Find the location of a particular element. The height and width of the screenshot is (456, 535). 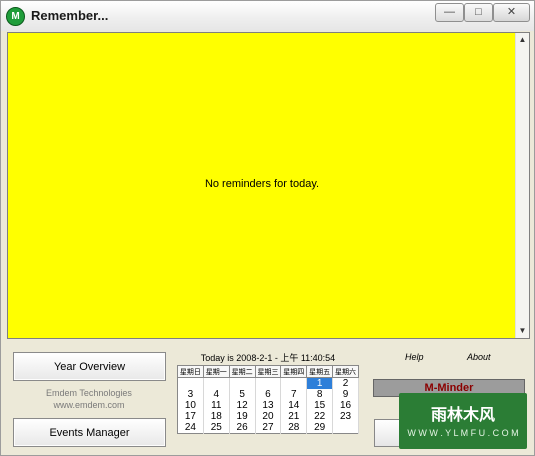

weekday-header: 星期一 is located at coordinates (216, 371).